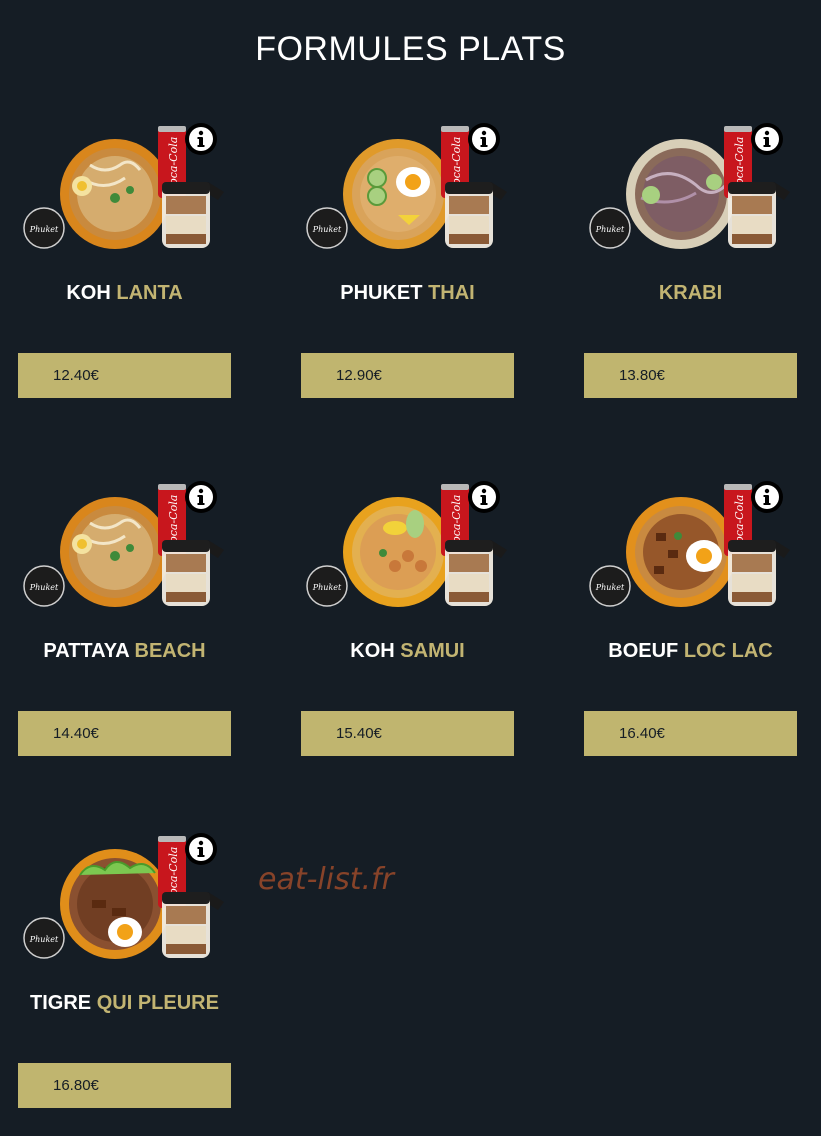 Image resolution: width=821 pixels, height=1136 pixels. Describe the element at coordinates (149, 293) in the screenshot. I see `dish-name-part2: LANTA` at that location.